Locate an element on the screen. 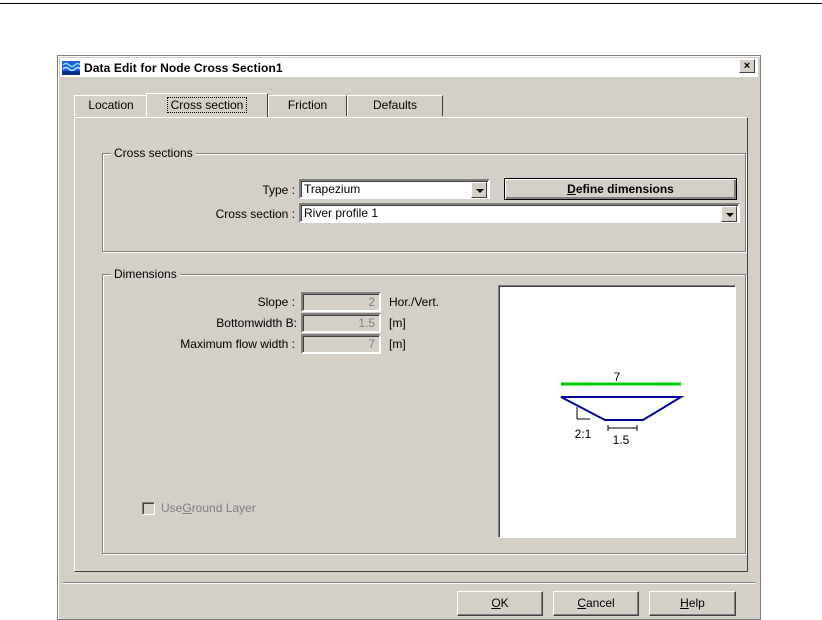 The width and height of the screenshot is (822, 620). cross-section-preview: 7 2:1 1.5 is located at coordinates (617, 411).